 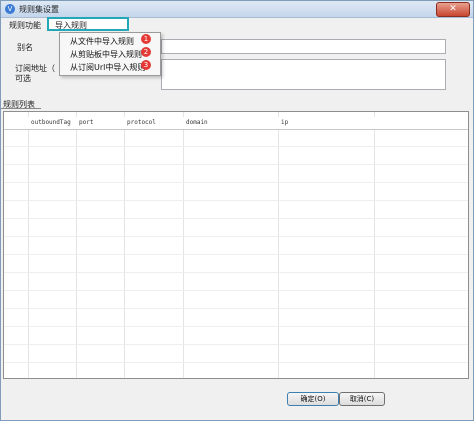 What do you see at coordinates (39, 9) in the screenshot?
I see `window-title: 规则集设置` at bounding box center [39, 9].